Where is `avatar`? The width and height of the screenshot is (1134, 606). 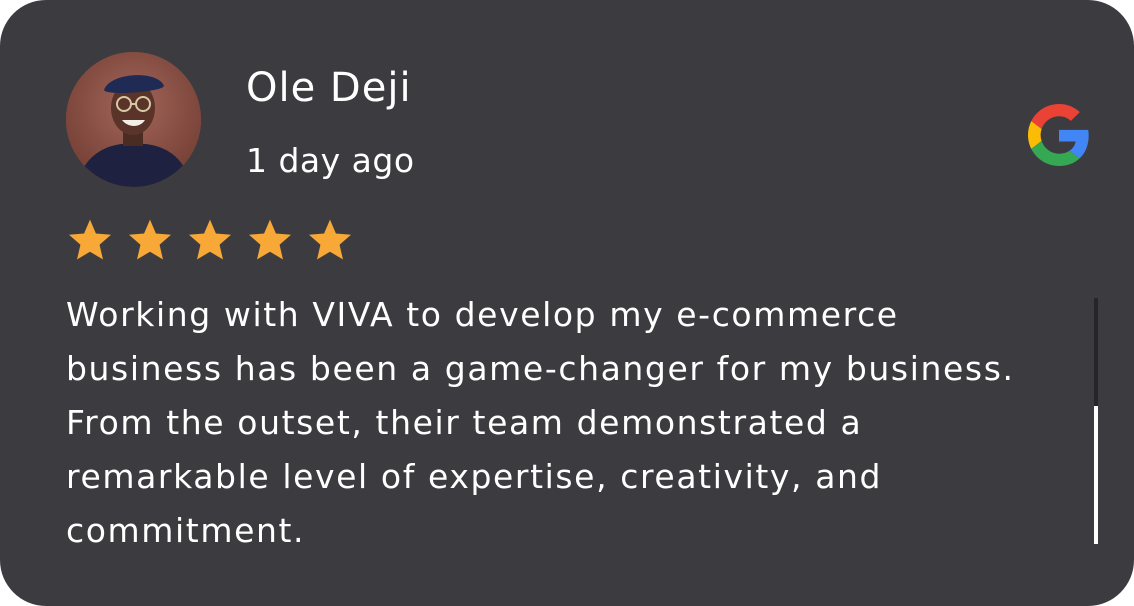 avatar is located at coordinates (133, 119).